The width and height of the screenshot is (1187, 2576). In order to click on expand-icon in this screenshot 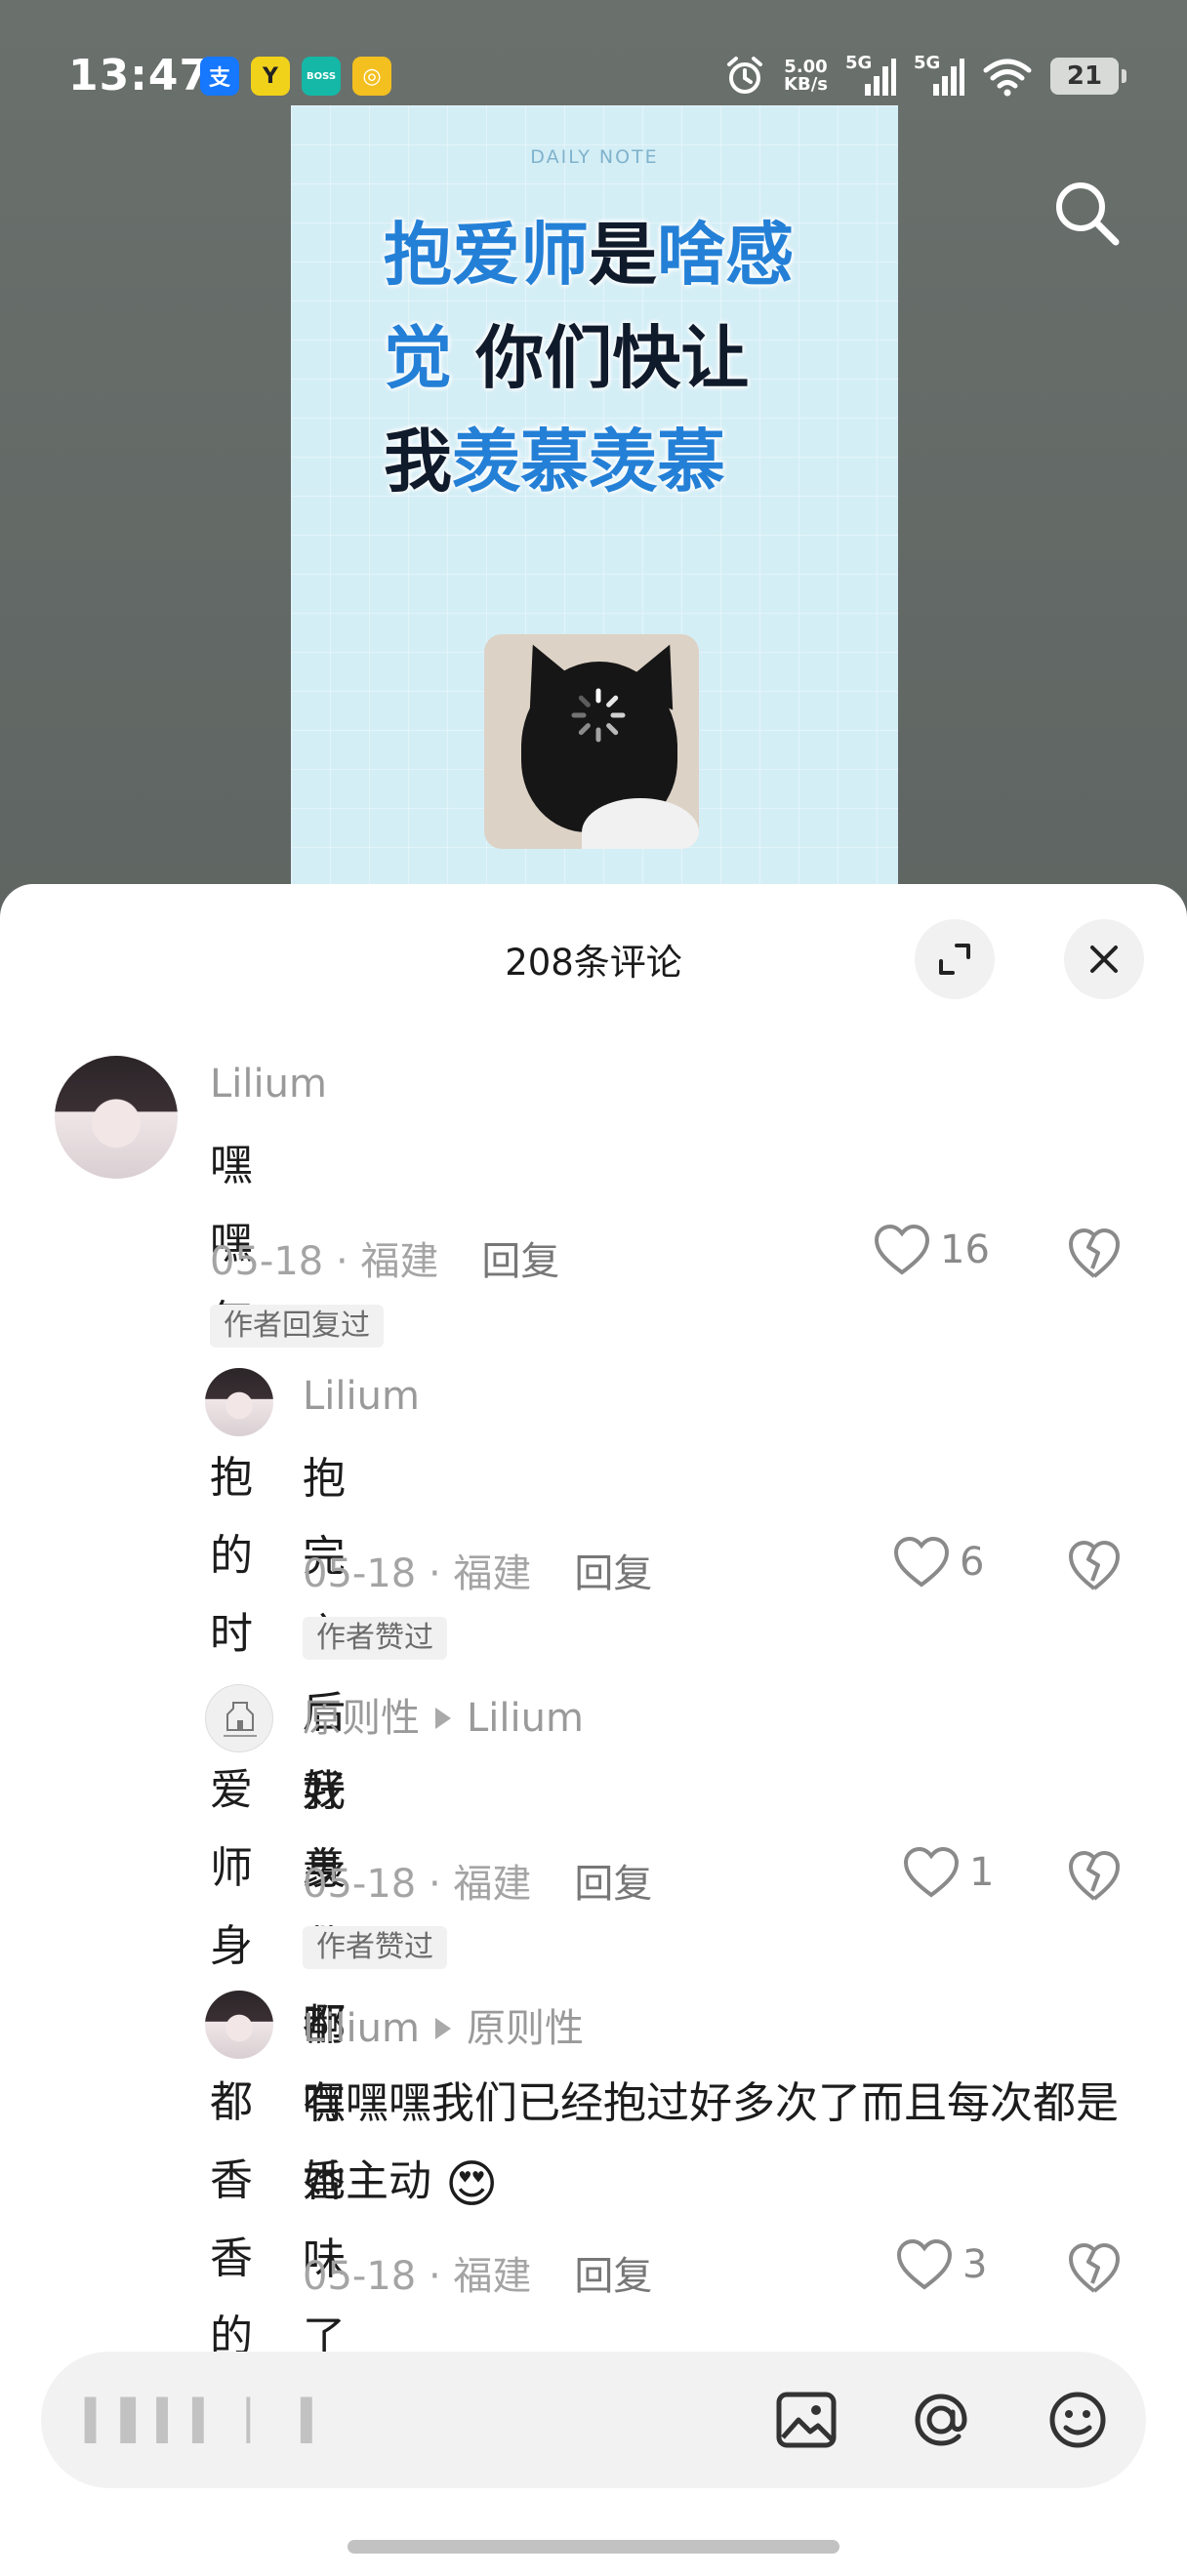, I will do `click(954, 959)`.